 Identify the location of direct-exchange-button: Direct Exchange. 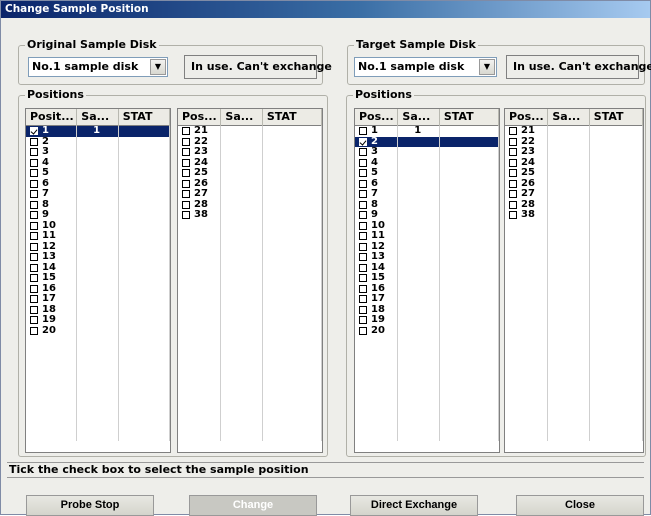
(414, 505).